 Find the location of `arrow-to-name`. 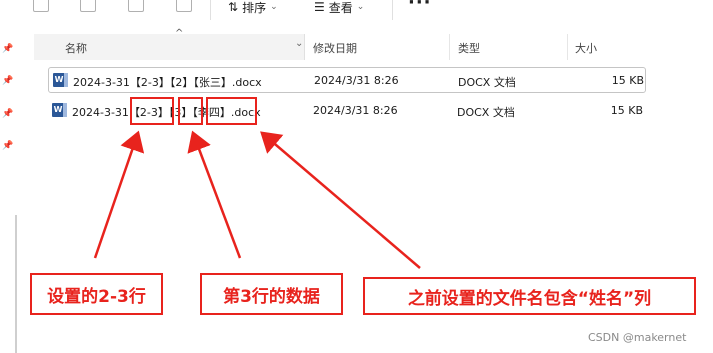

arrow-to-name is located at coordinates (340, 200).